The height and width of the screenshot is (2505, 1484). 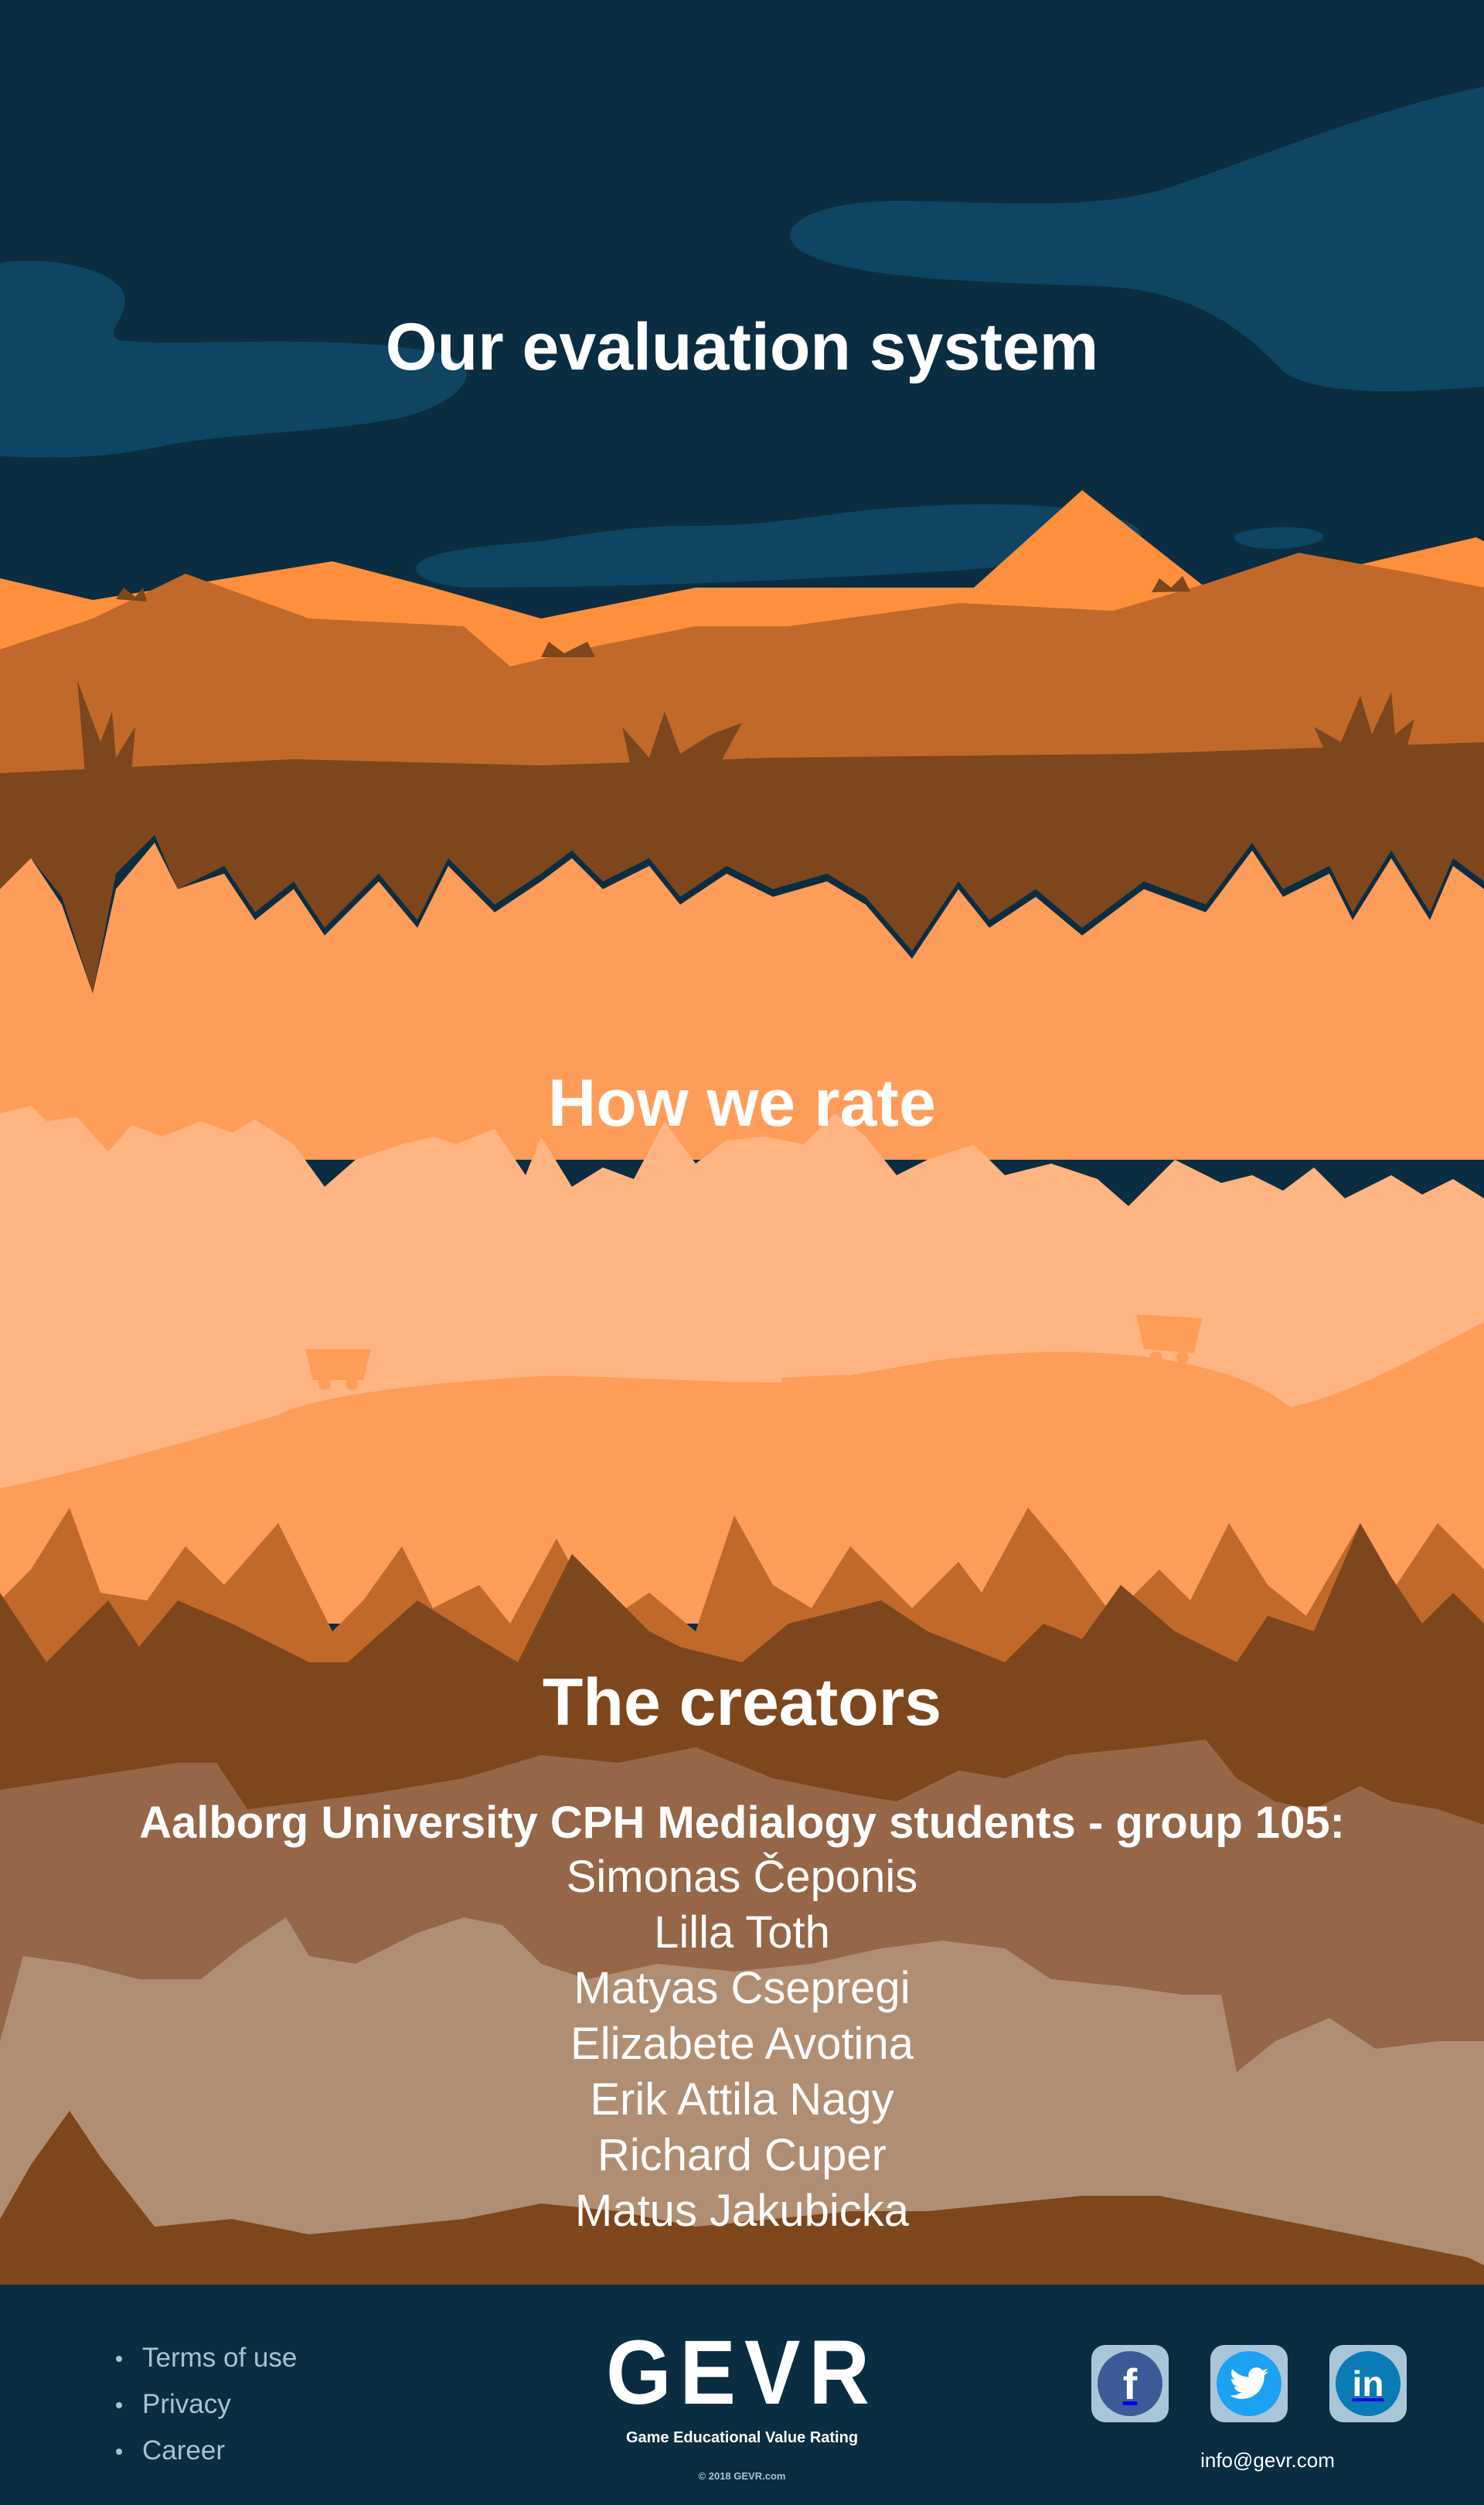 What do you see at coordinates (742, 1877) in the screenshot?
I see `creator-name: Simonas Čeponis` at bounding box center [742, 1877].